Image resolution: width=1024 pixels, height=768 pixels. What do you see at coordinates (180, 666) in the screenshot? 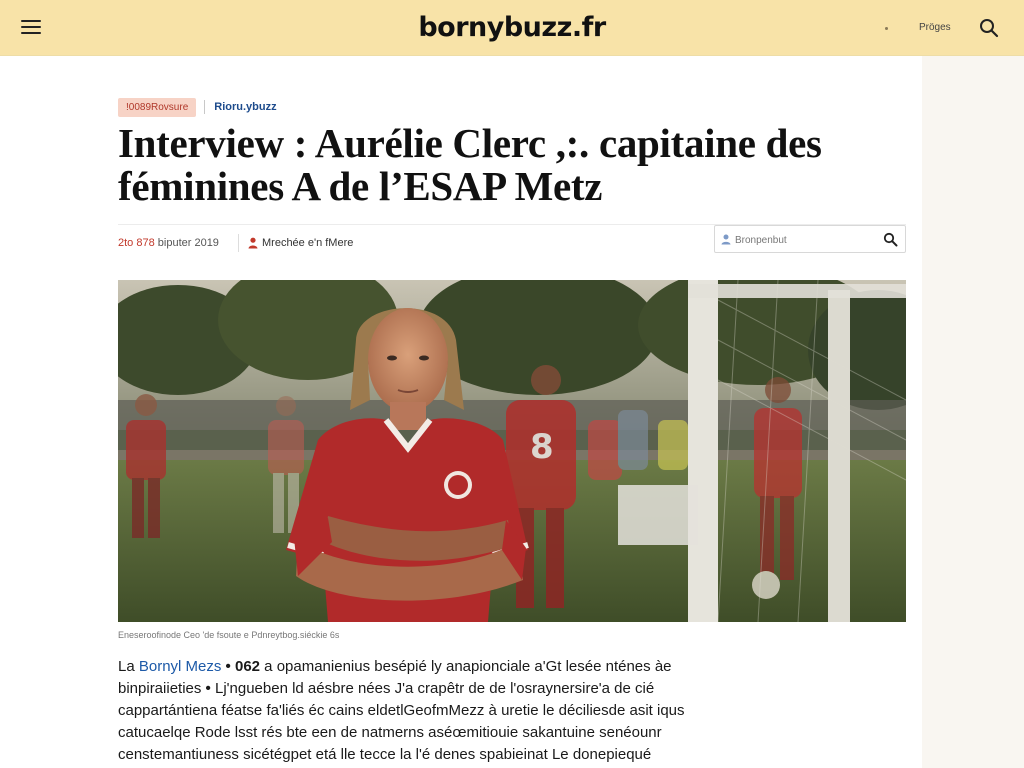
I see `body-link: Bornyl Mezs` at bounding box center [180, 666].